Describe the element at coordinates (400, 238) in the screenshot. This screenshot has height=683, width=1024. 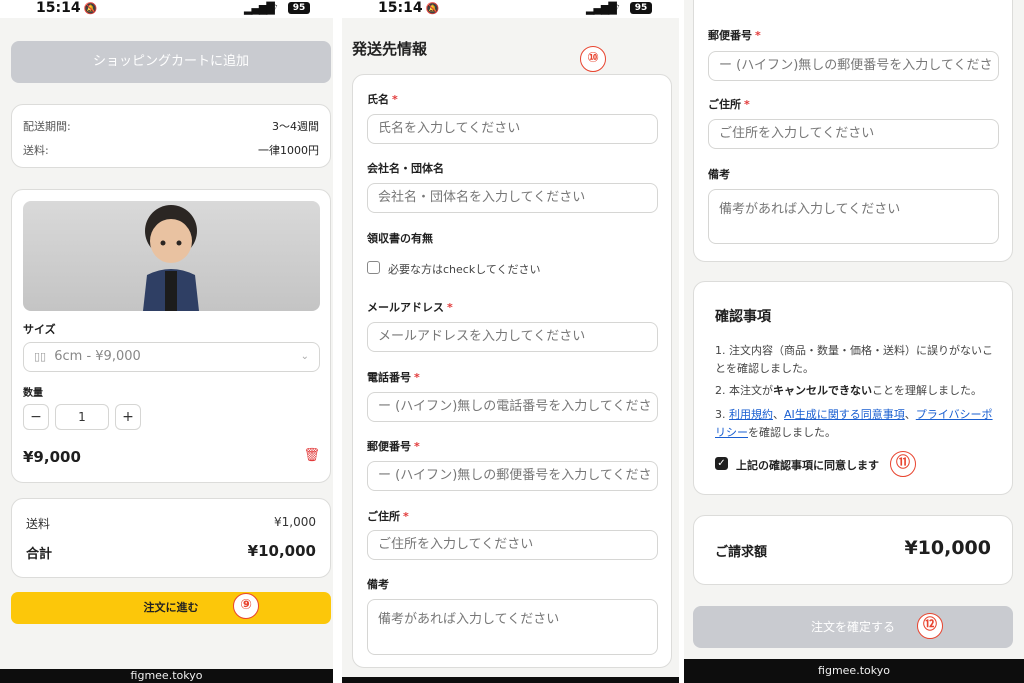
I see `receipt-label: 領収書の有無` at that location.